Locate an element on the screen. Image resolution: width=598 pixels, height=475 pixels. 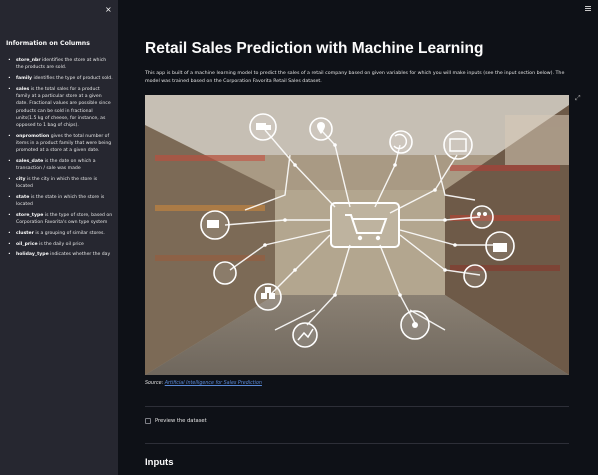
column-description: is a grouping of similar stores. is located at coordinates (69, 234).